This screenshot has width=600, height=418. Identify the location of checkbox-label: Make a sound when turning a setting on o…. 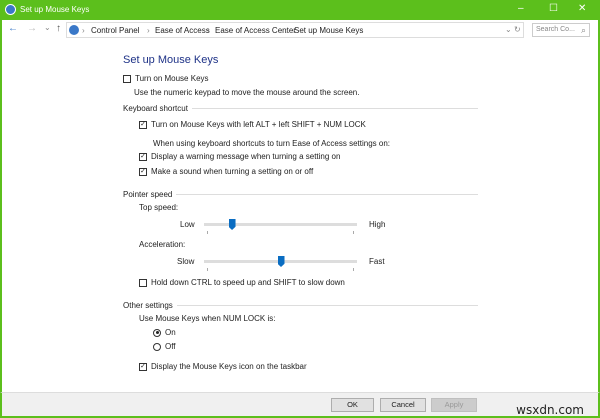
(232, 171).